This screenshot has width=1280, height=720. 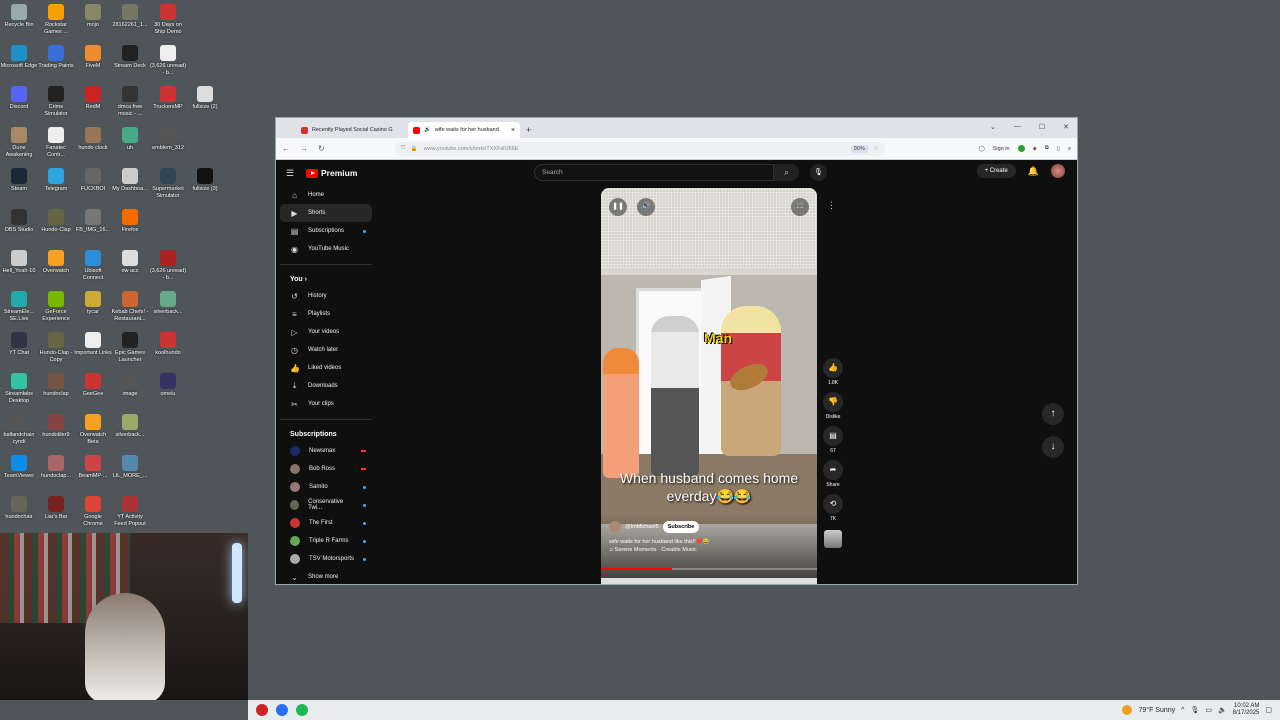 I want to click on desktop-icon: Discord, so click(x=19, y=98).